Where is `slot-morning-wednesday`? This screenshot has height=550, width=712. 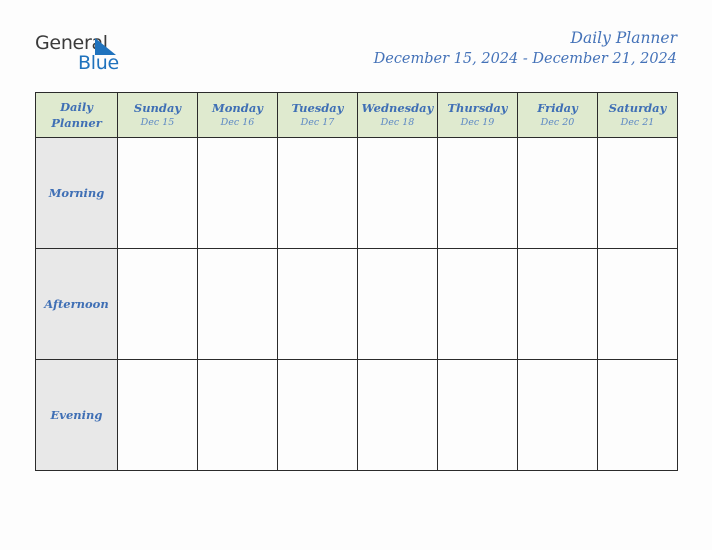
slot-morning-wednesday is located at coordinates (397, 193).